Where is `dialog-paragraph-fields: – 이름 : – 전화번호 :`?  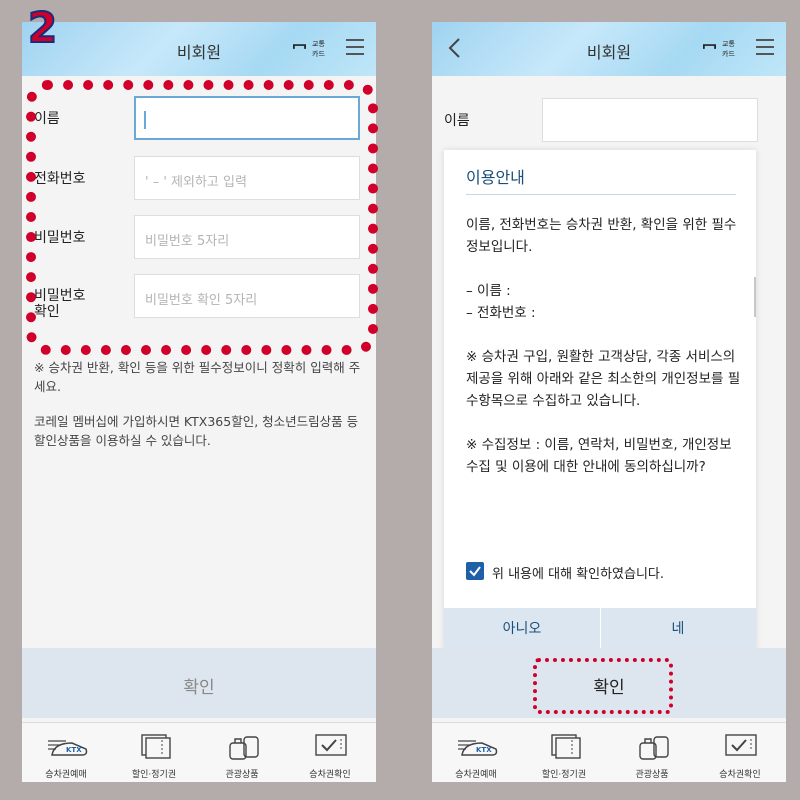 dialog-paragraph-fields: – 이름 : – 전화번호 : is located at coordinates (606, 302).